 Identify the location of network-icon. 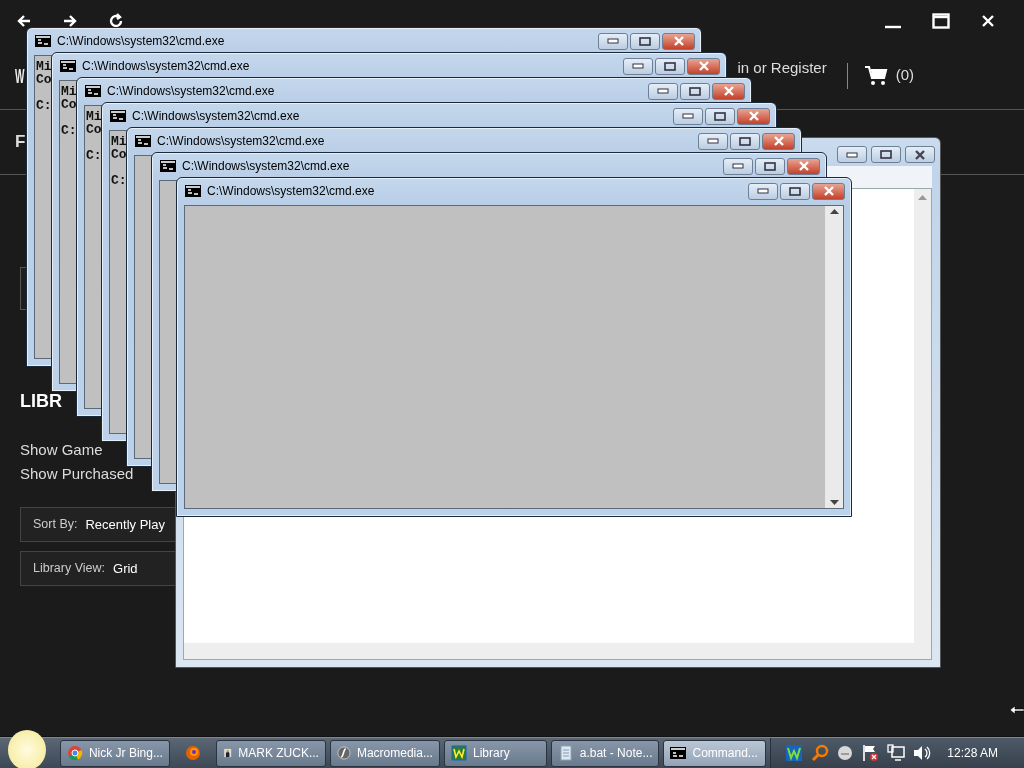
(896, 753).